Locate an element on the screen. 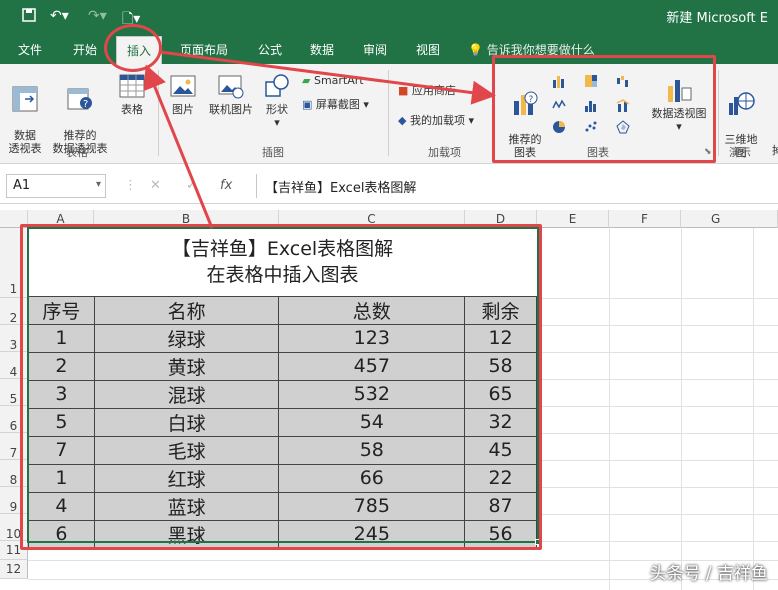 Image resolution: width=778 pixels, height=590 pixels. ribbon-overflow: 掉 is located at coordinates (775, 150).